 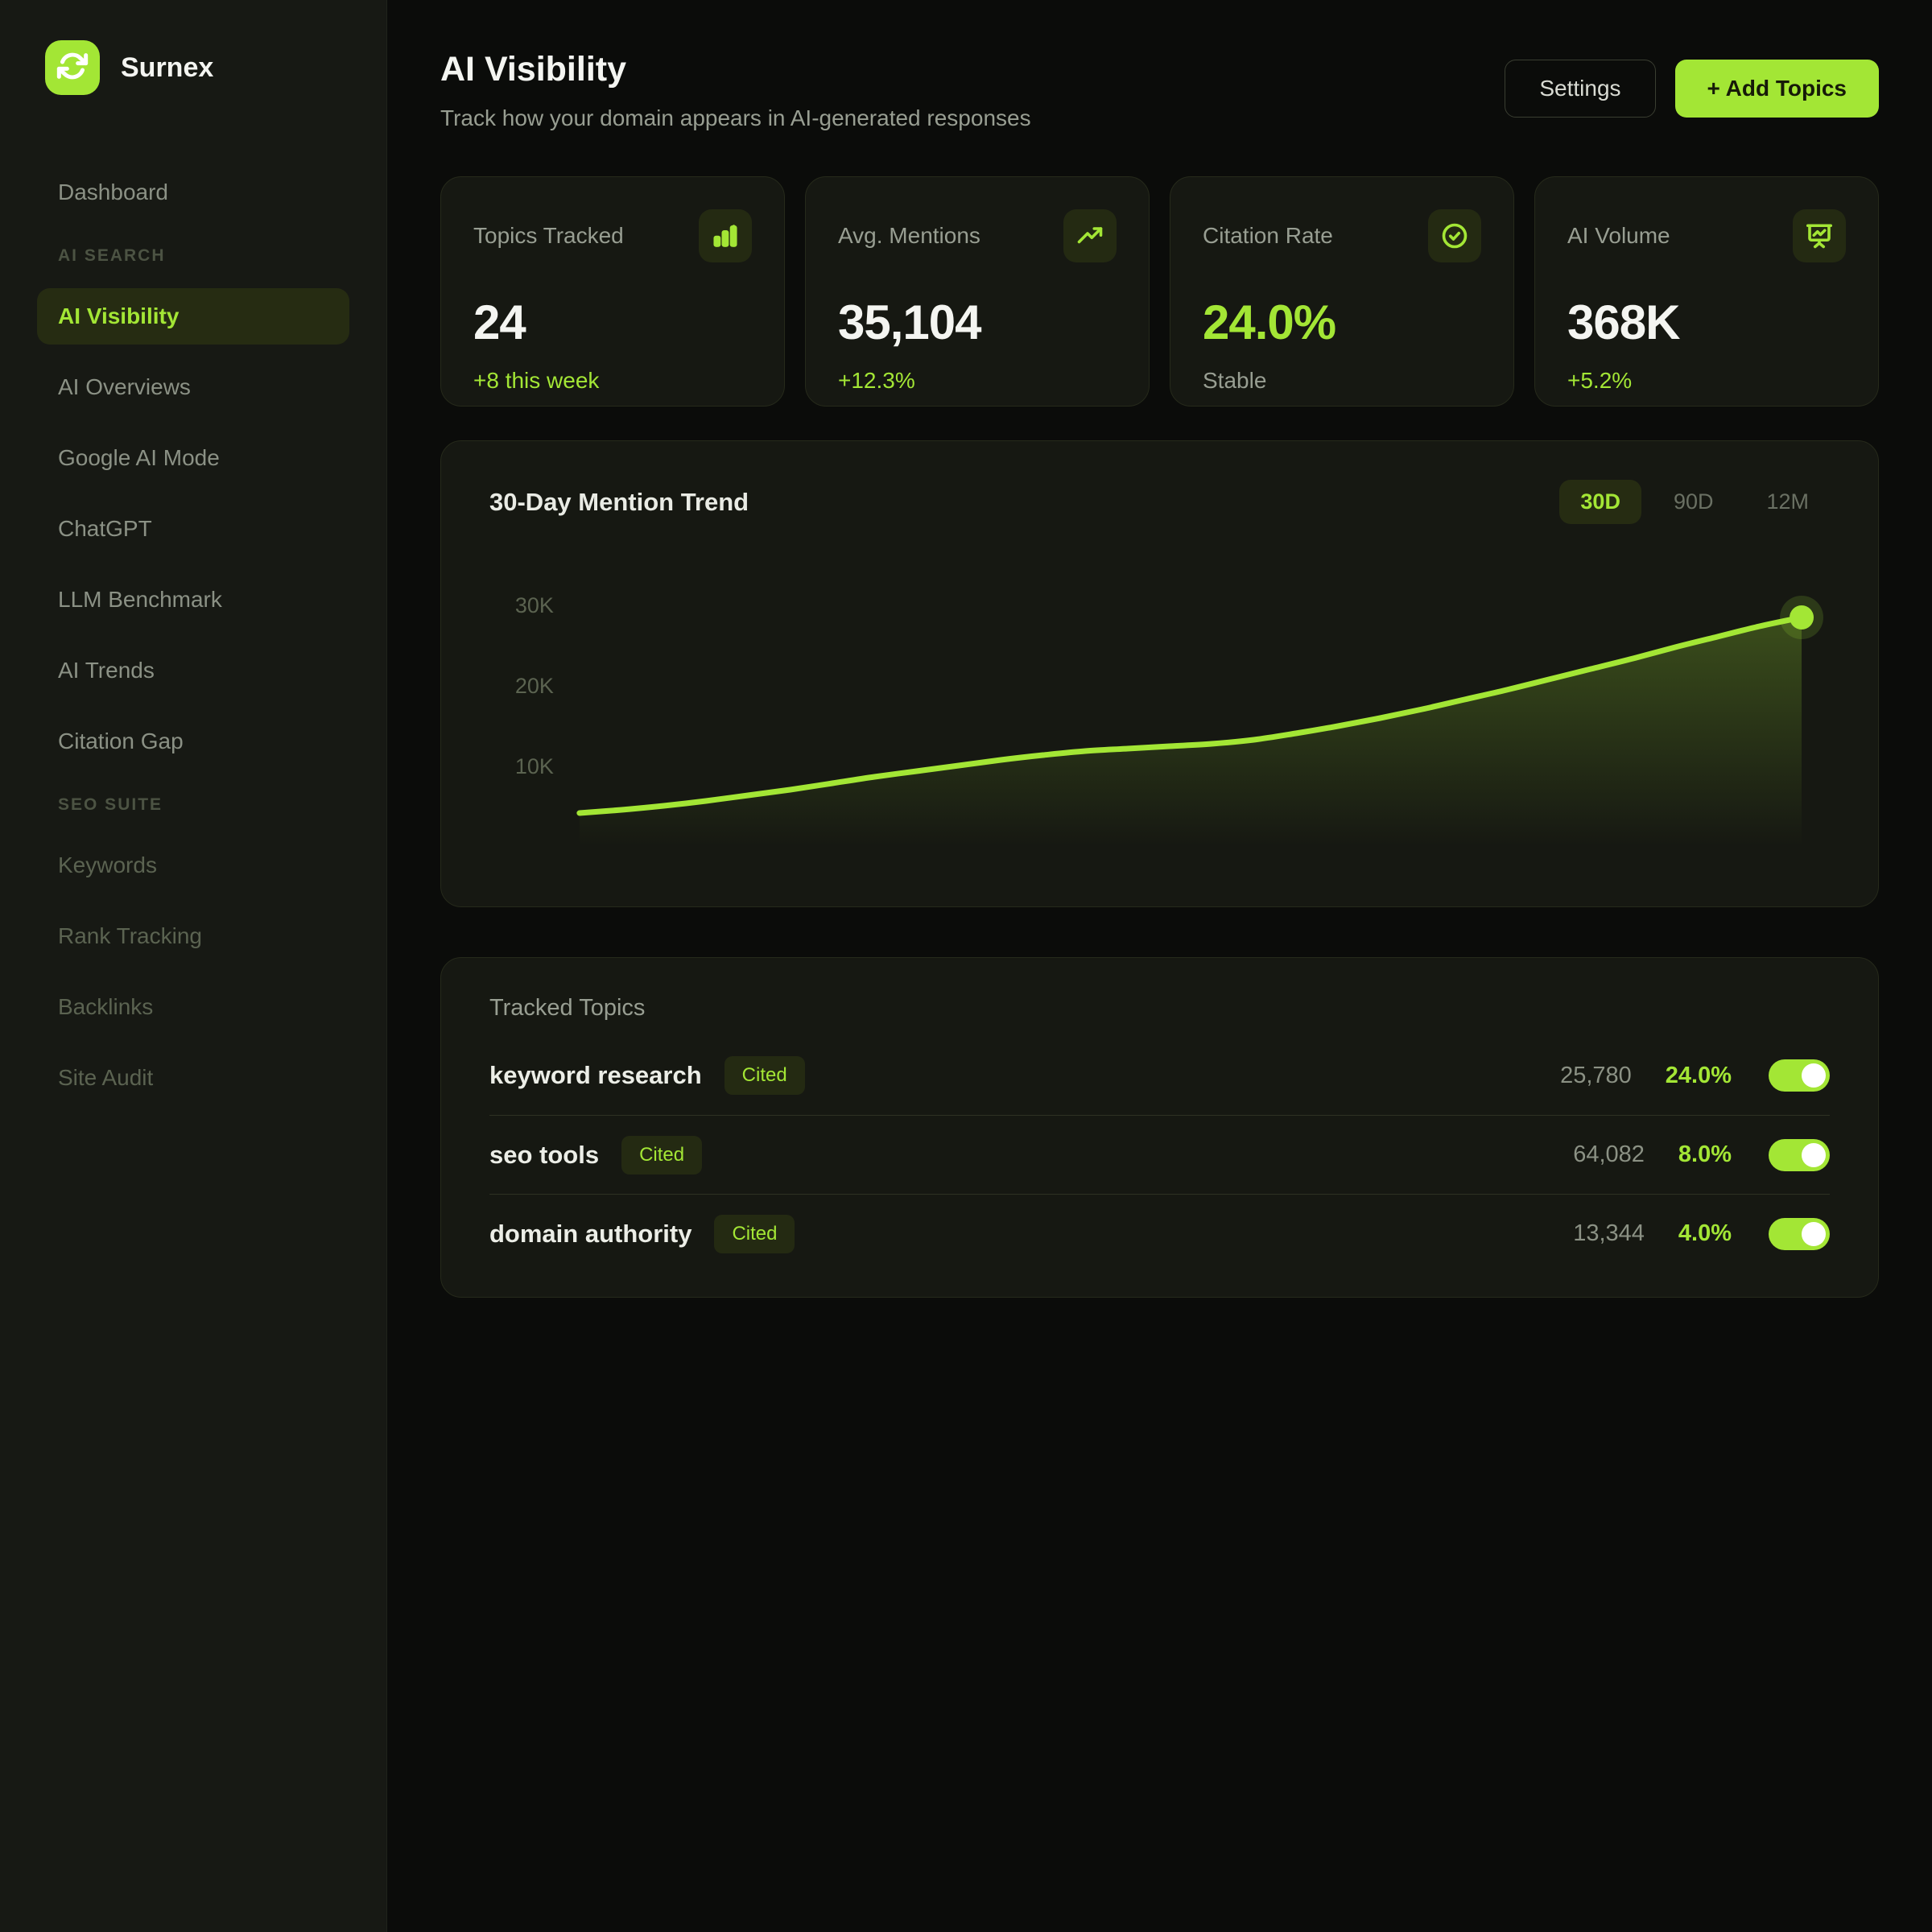 What do you see at coordinates (977, 291) in the screenshot?
I see `stat-card-avg-mentions: Avg. Mentions 35,104 +12.3%` at bounding box center [977, 291].